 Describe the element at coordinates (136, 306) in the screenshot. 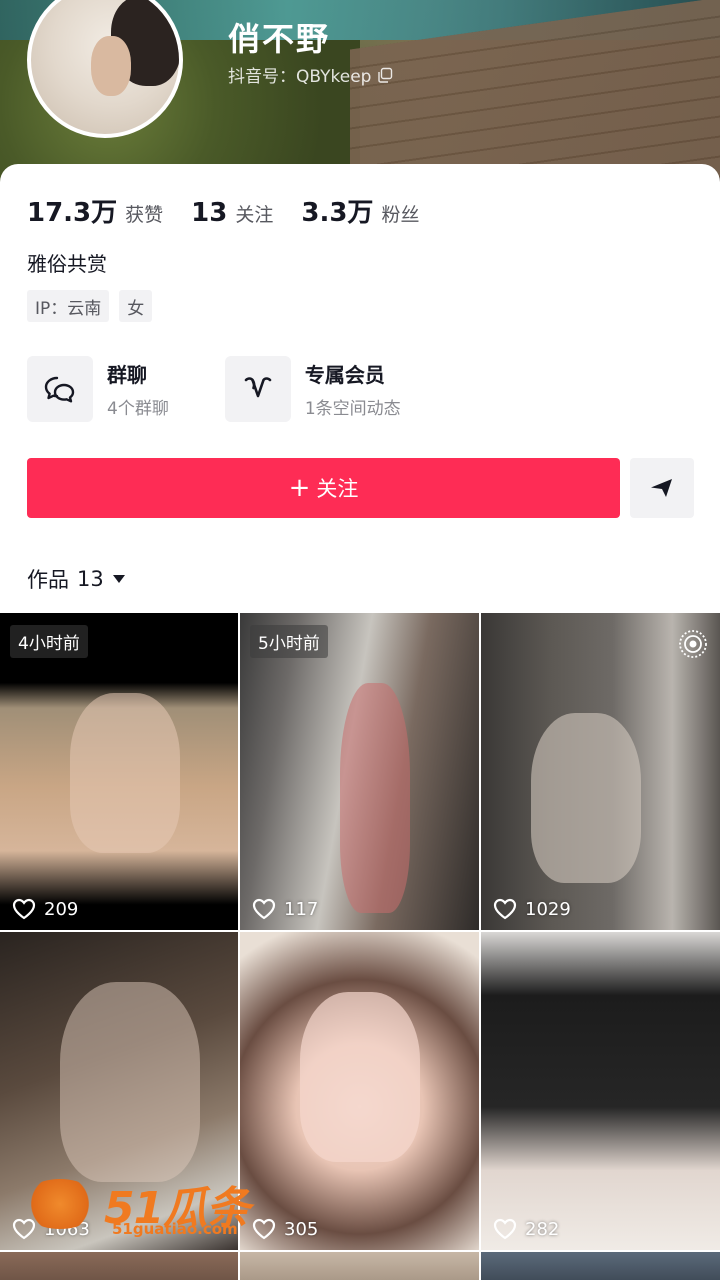

I see `tag-gender: 女` at that location.